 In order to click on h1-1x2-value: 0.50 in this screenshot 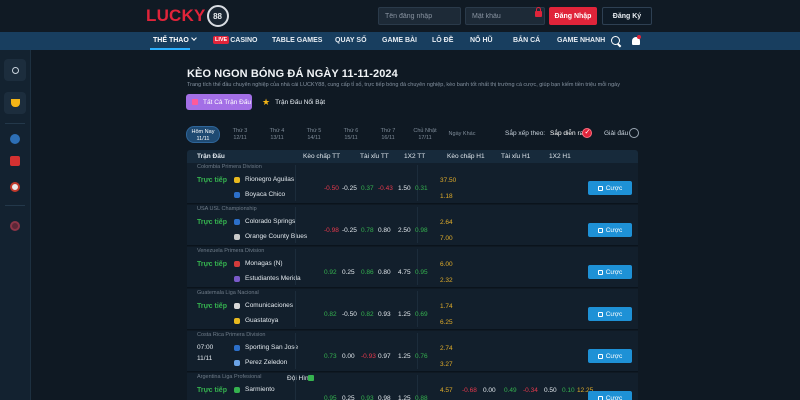, I will do `click(550, 390)`.